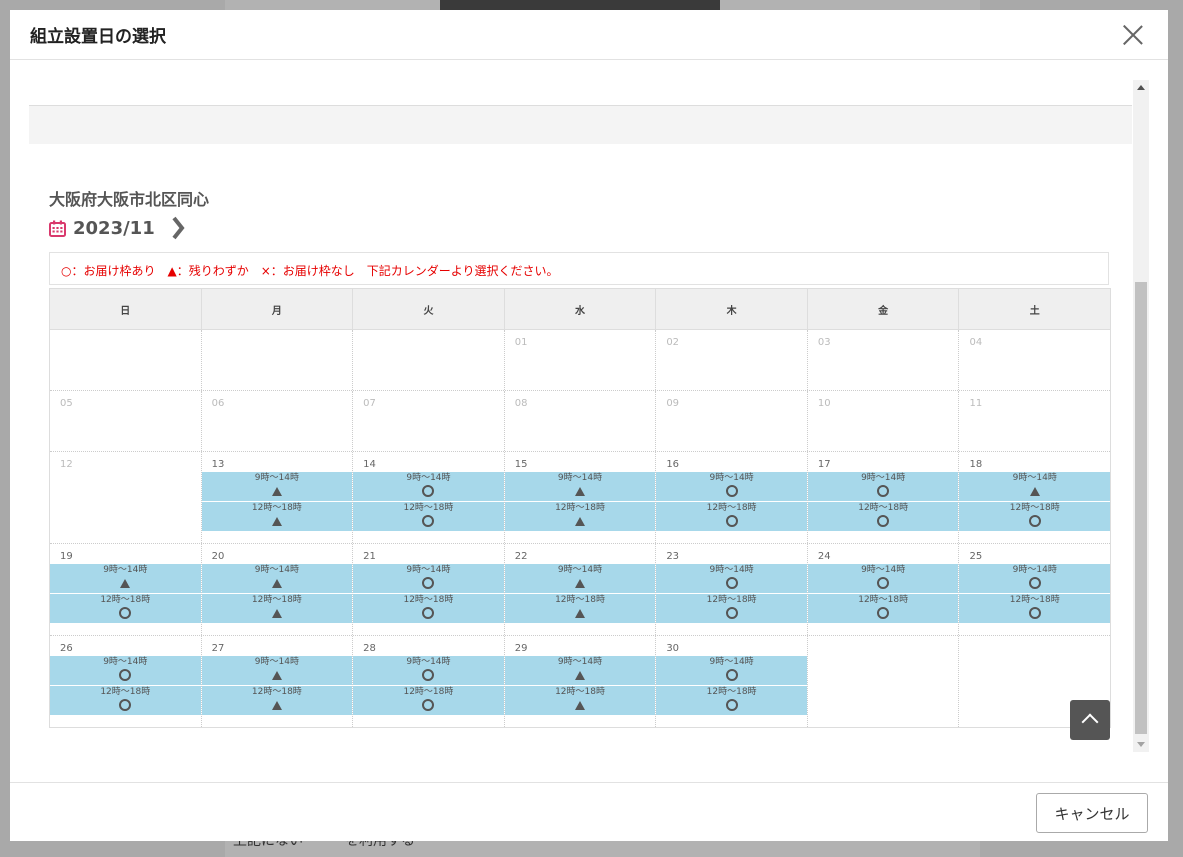 The height and width of the screenshot is (857, 1183). I want to click on month-navigation: 2023/11, so click(117, 228).